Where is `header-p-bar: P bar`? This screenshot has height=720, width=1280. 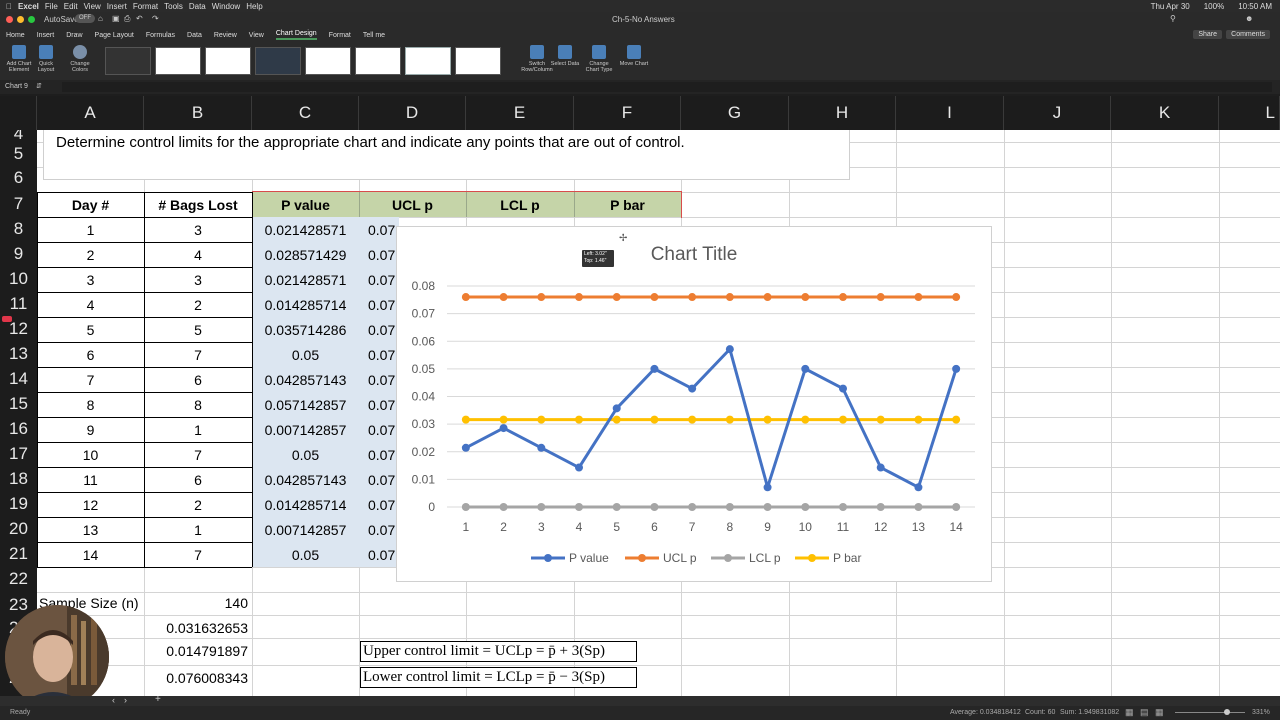 header-p-bar: P bar is located at coordinates (627, 204).